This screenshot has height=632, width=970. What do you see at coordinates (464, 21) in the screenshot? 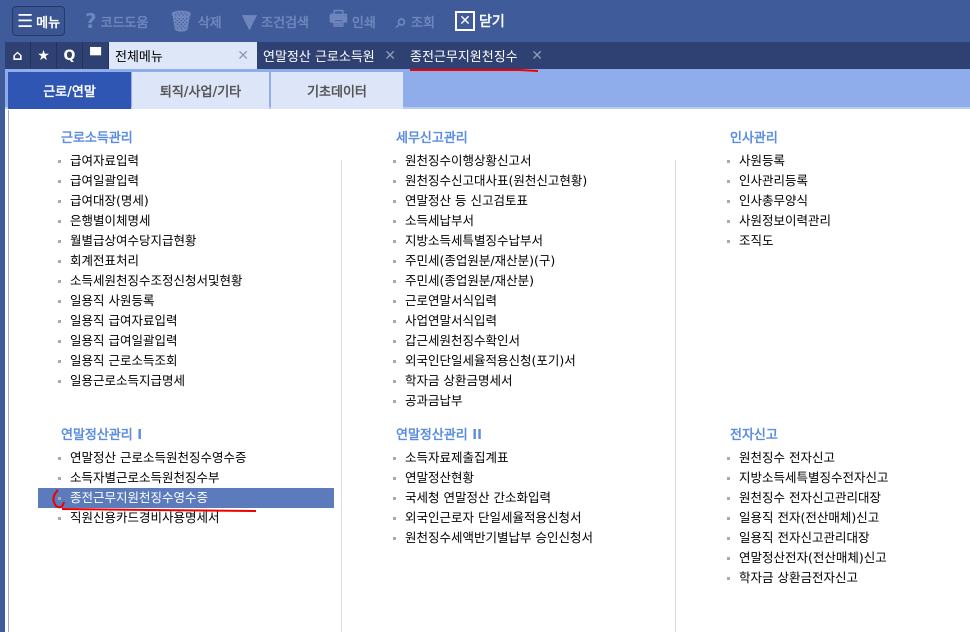
I see `close-icon: ✕` at bounding box center [464, 21].